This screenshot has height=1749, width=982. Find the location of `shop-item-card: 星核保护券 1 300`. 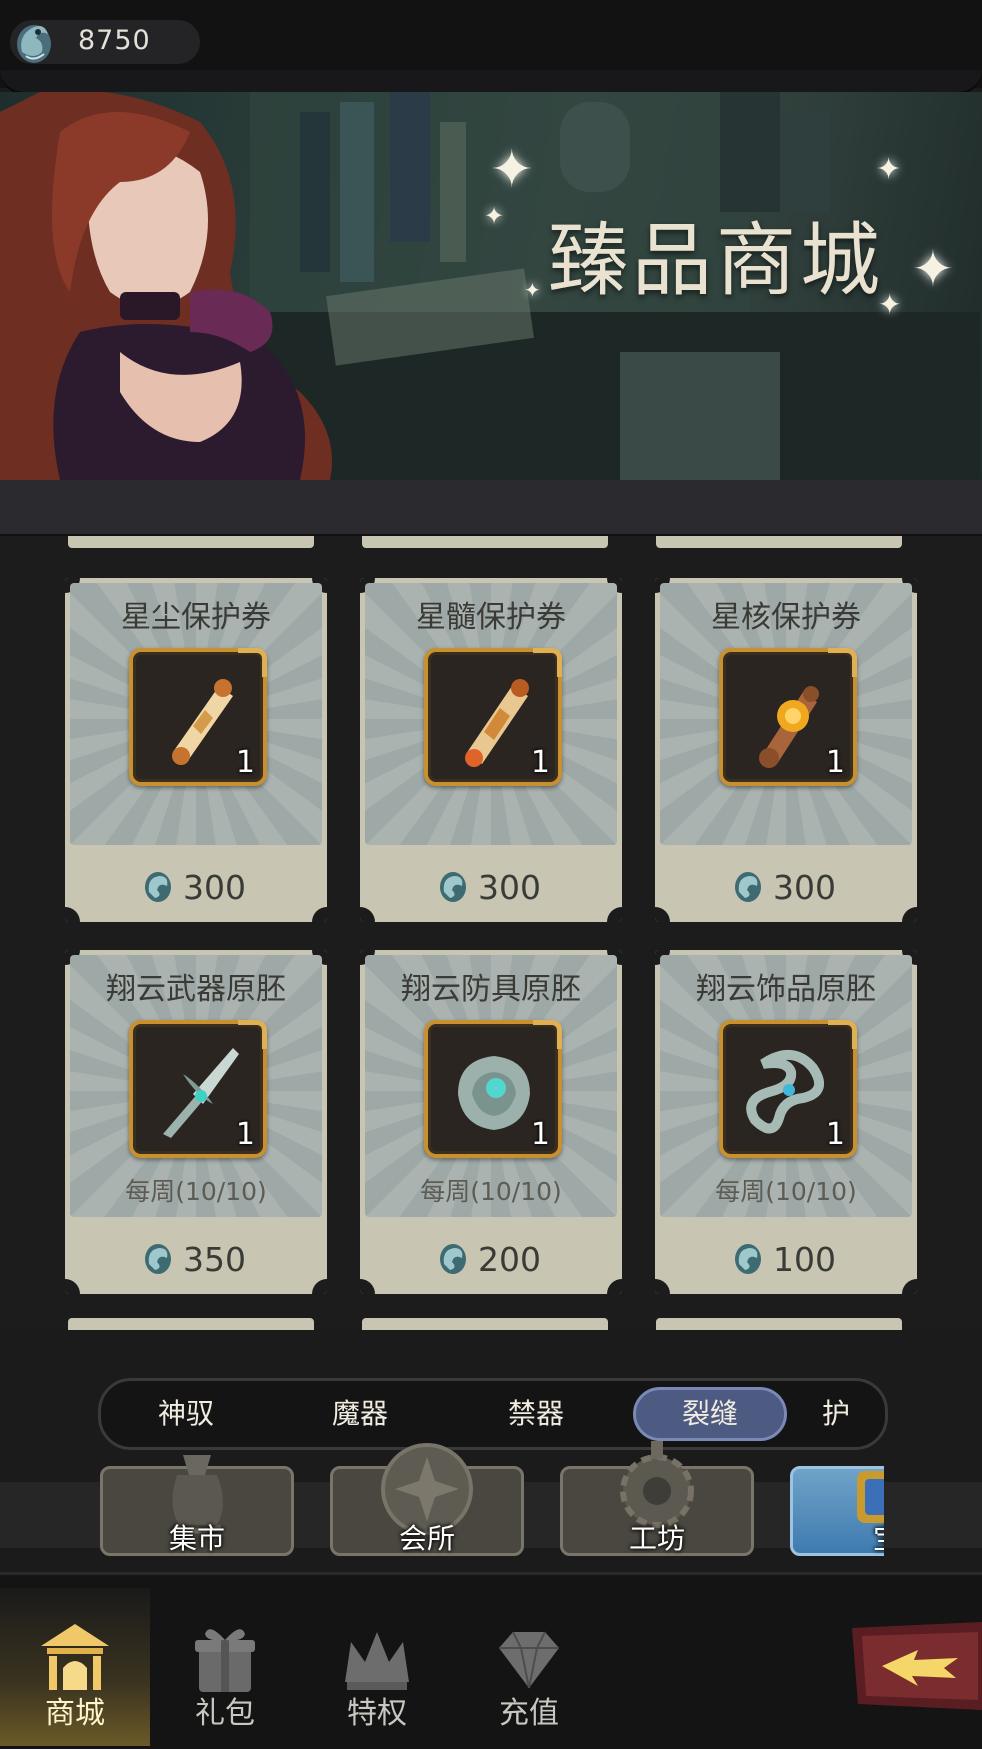

shop-item-card: 星核保护券 1 300 is located at coordinates (786, 750).